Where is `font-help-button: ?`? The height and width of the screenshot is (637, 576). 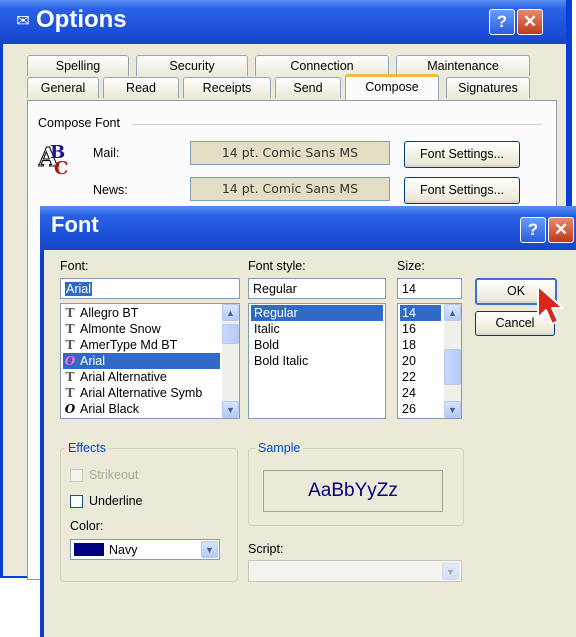 font-help-button: ? is located at coordinates (533, 230).